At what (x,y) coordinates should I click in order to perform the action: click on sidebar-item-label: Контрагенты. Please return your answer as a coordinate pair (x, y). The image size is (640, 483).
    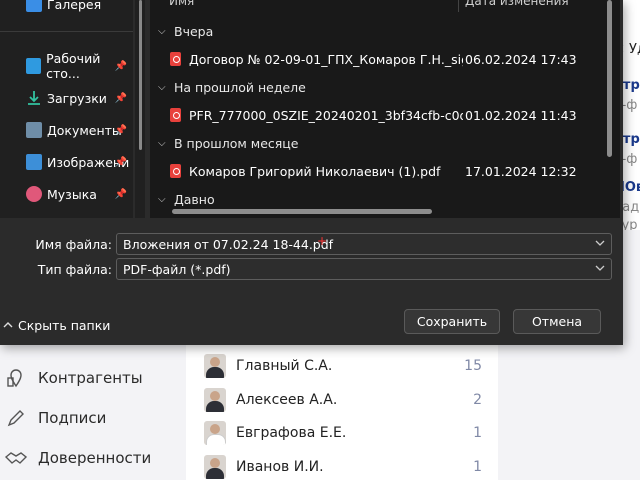
    Looking at the image, I should click on (90, 378).